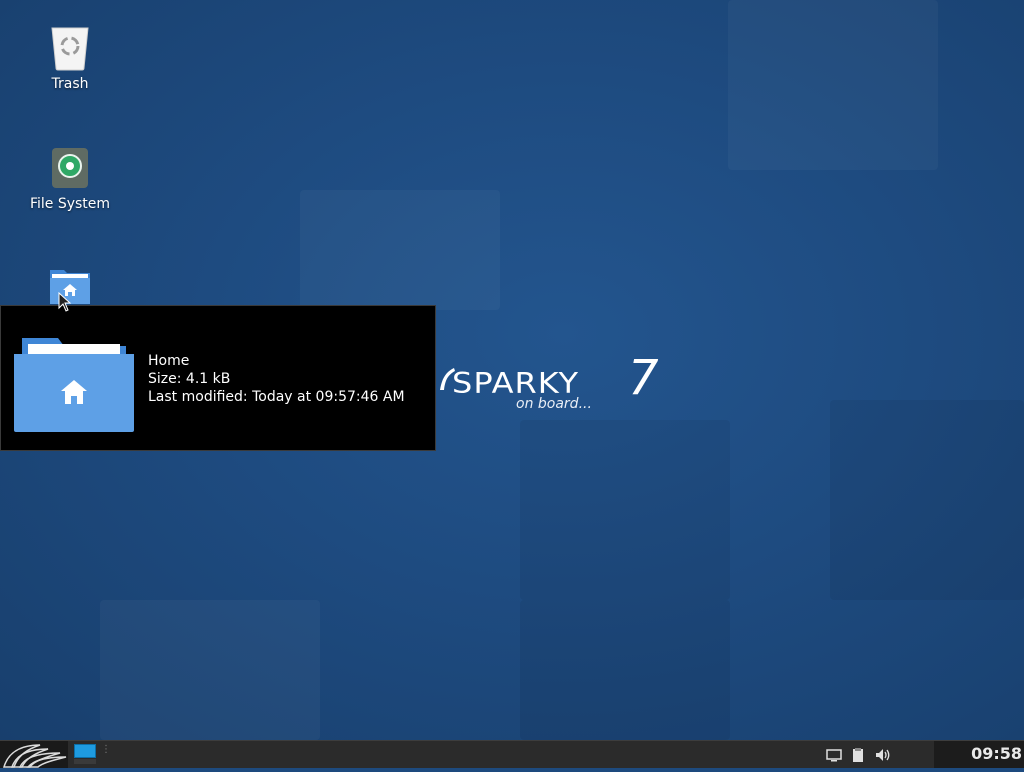  Describe the element at coordinates (834, 755) in the screenshot. I see `display-icon` at that location.